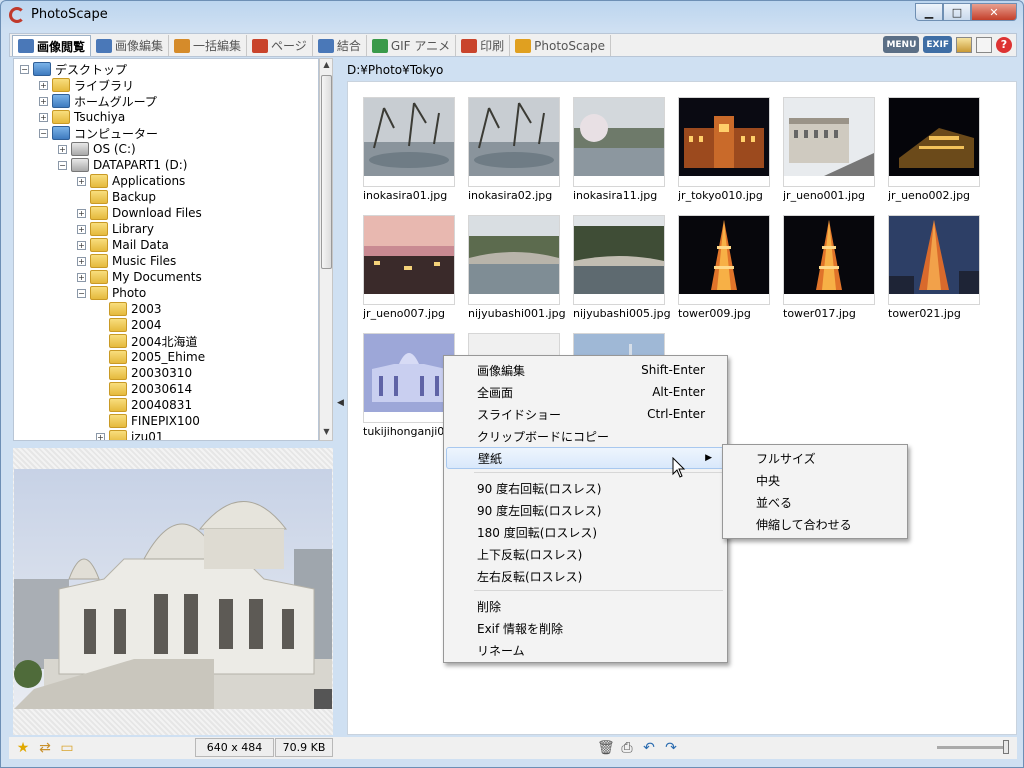 The height and width of the screenshot is (768, 1024). What do you see at coordinates (129, 325) in the screenshot?
I see `tree-node: 2004` at bounding box center [129, 325].